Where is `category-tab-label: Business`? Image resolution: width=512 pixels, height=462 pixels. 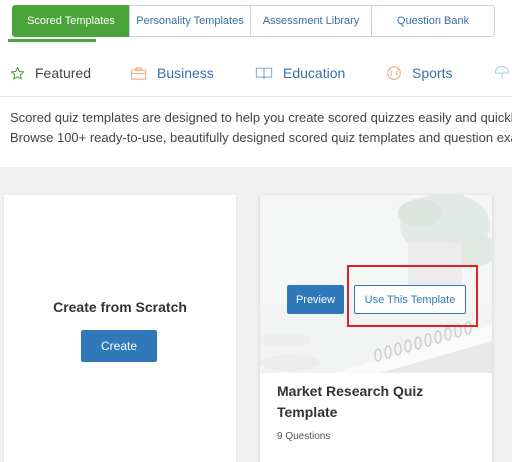 category-tab-label: Business is located at coordinates (185, 73).